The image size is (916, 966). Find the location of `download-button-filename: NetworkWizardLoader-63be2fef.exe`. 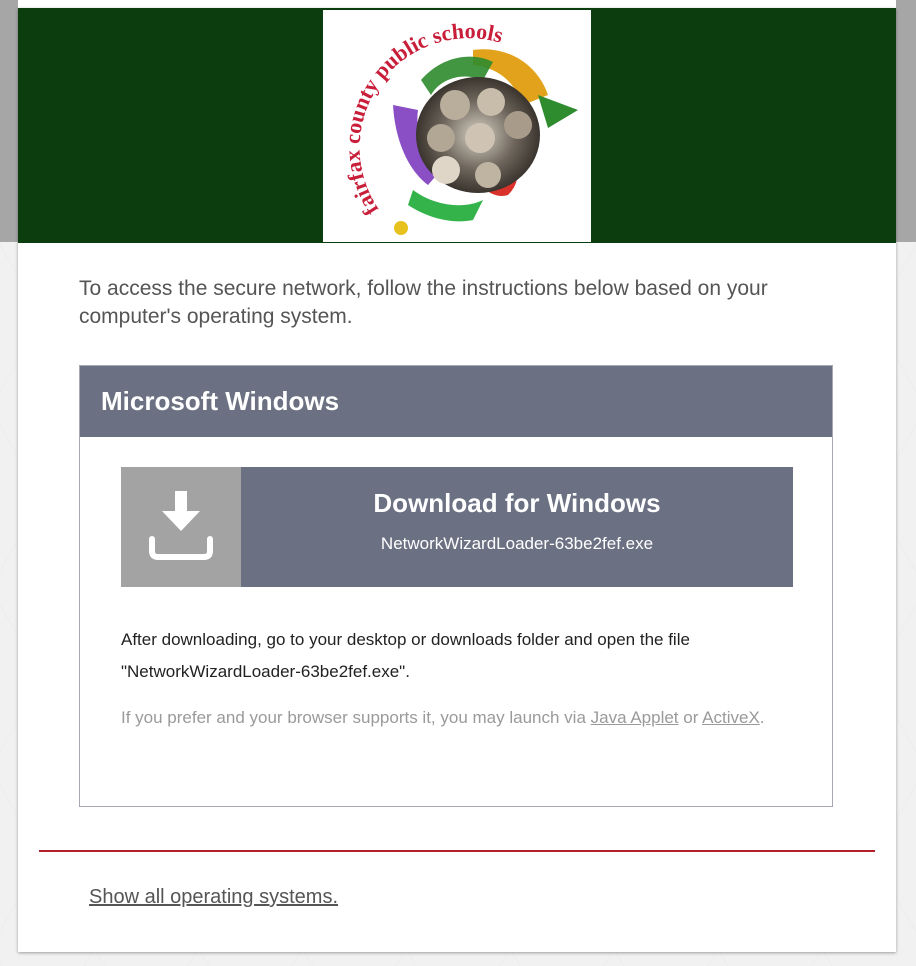

download-button-filename: NetworkWizardLoader-63be2fef.exe is located at coordinates (517, 543).